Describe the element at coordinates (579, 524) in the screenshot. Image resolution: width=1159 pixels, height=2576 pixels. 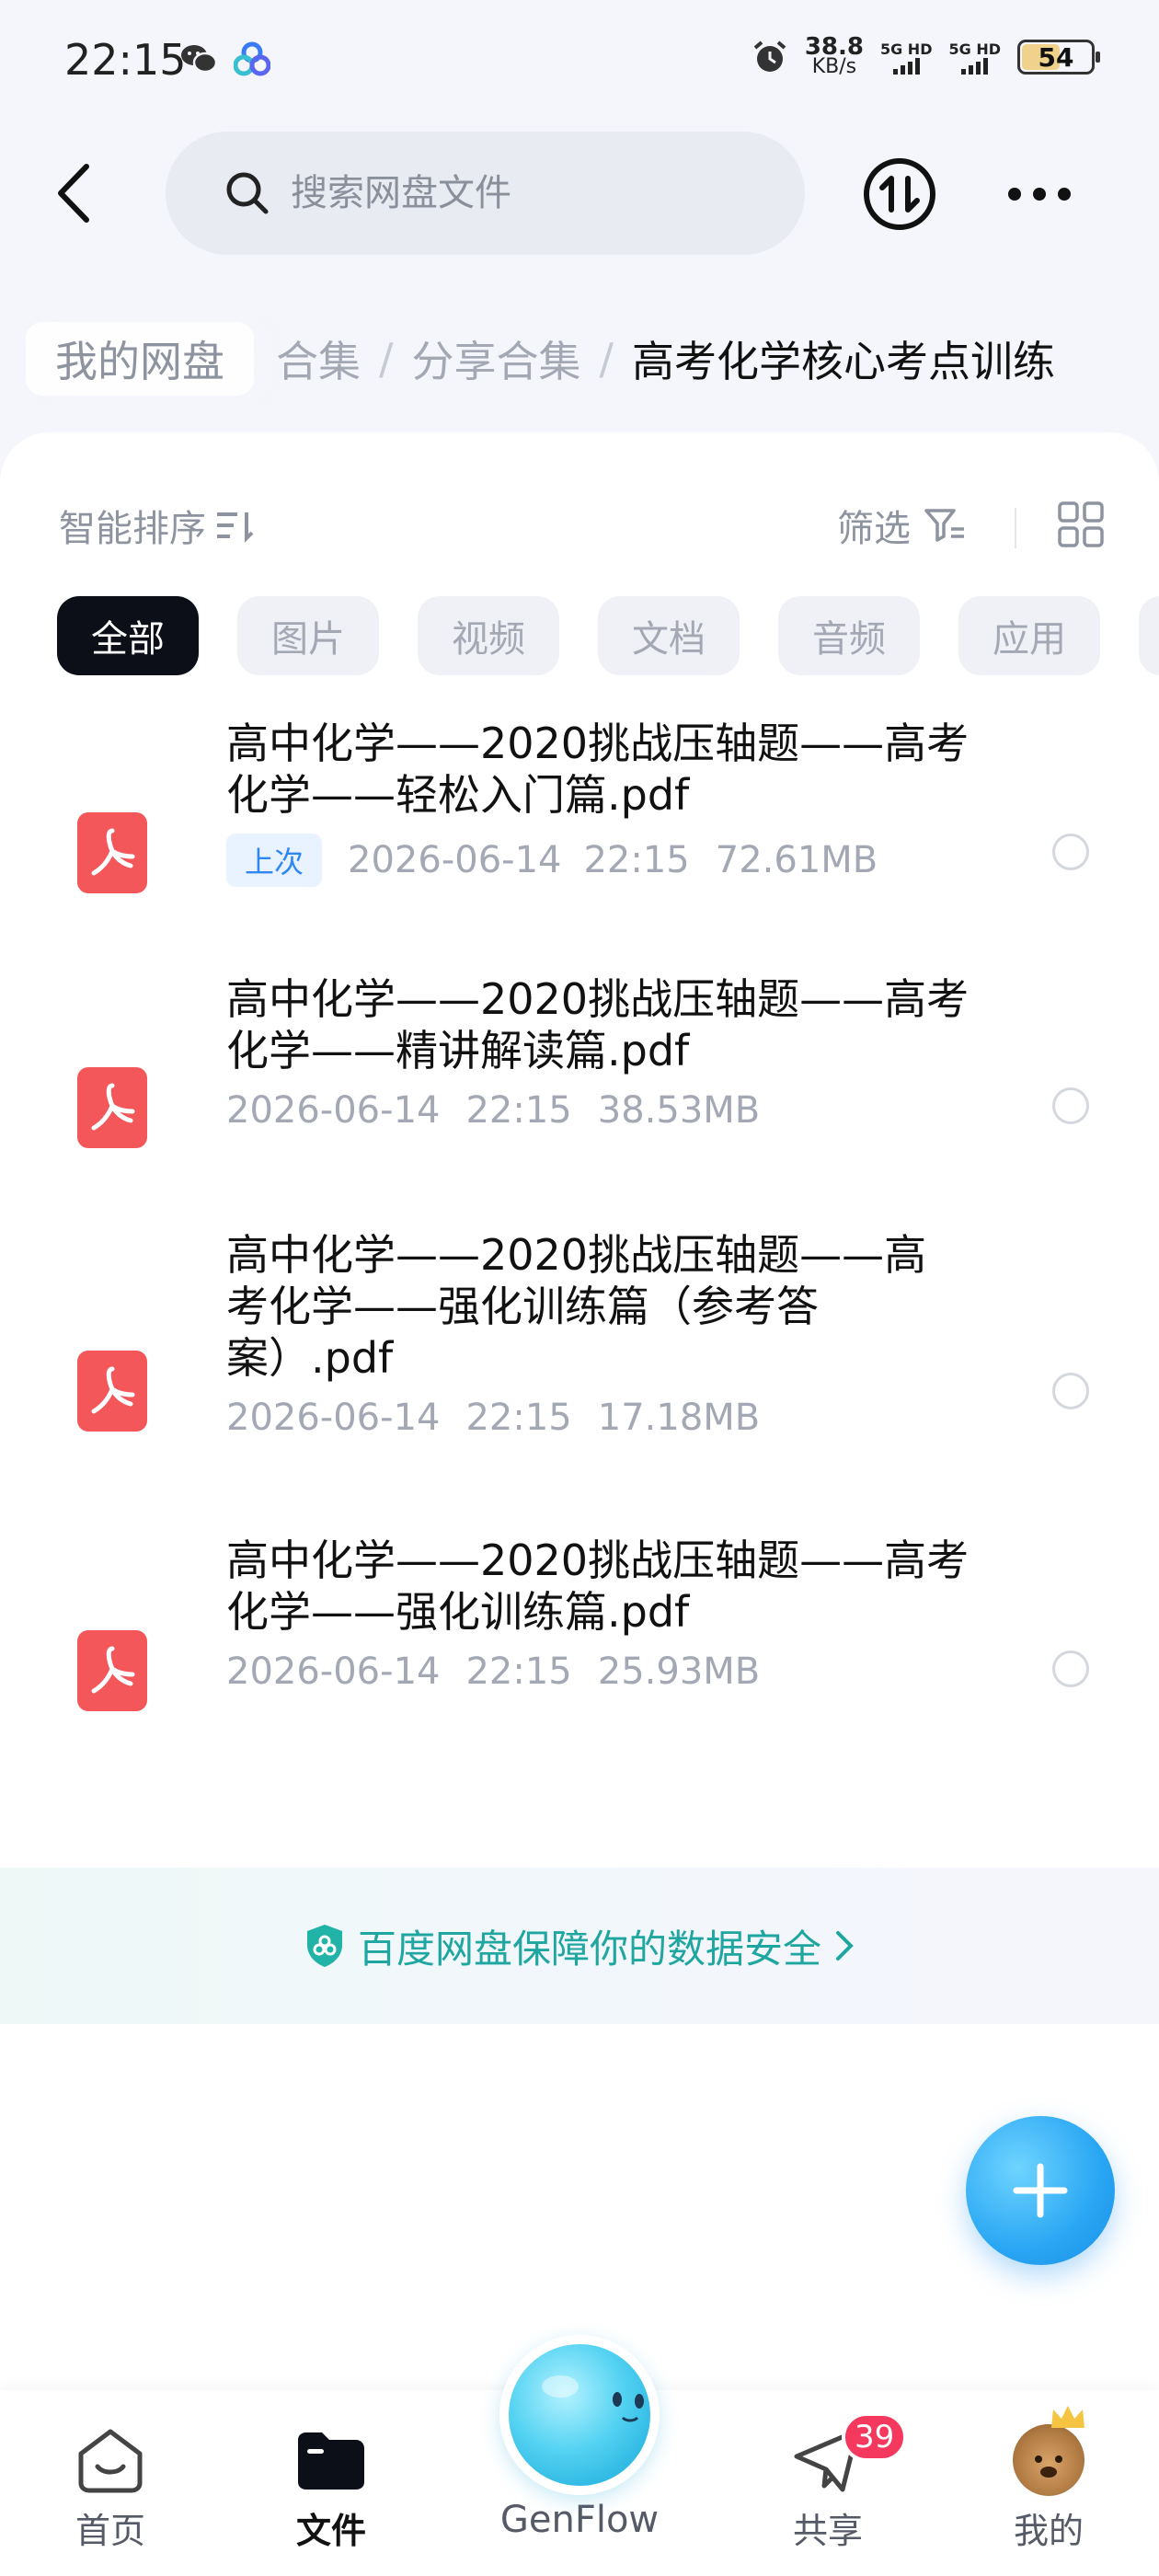
I see `toolbar: 智能排序 筛选` at that location.